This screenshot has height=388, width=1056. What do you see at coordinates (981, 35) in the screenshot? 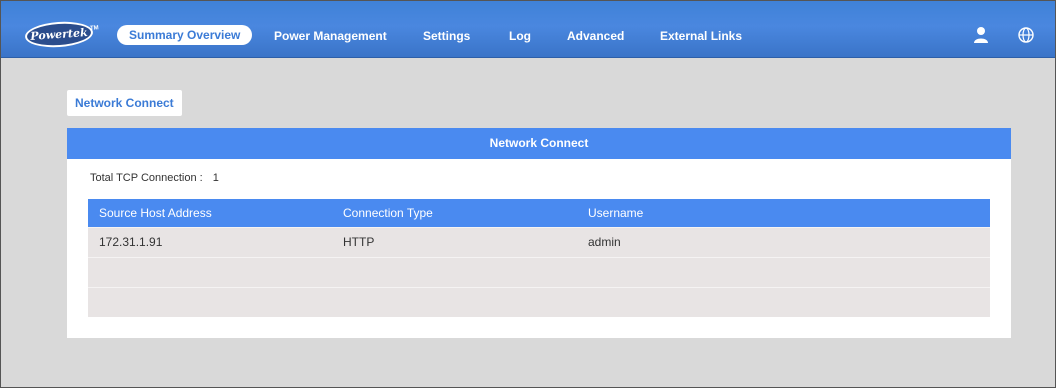
I see `user-icon` at bounding box center [981, 35].